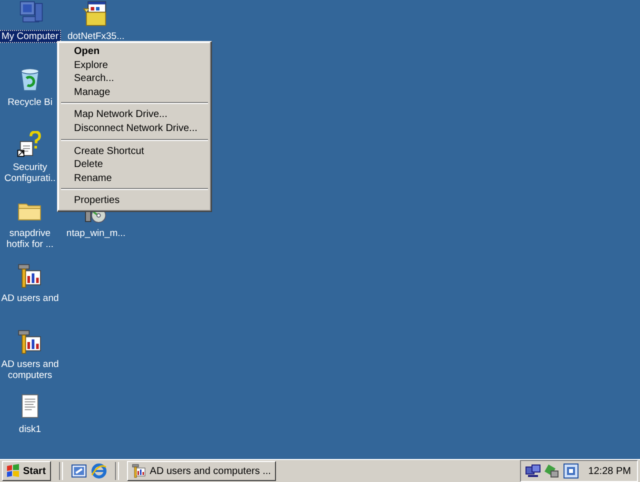  I want to click on menu-item: Properties, so click(135, 201).